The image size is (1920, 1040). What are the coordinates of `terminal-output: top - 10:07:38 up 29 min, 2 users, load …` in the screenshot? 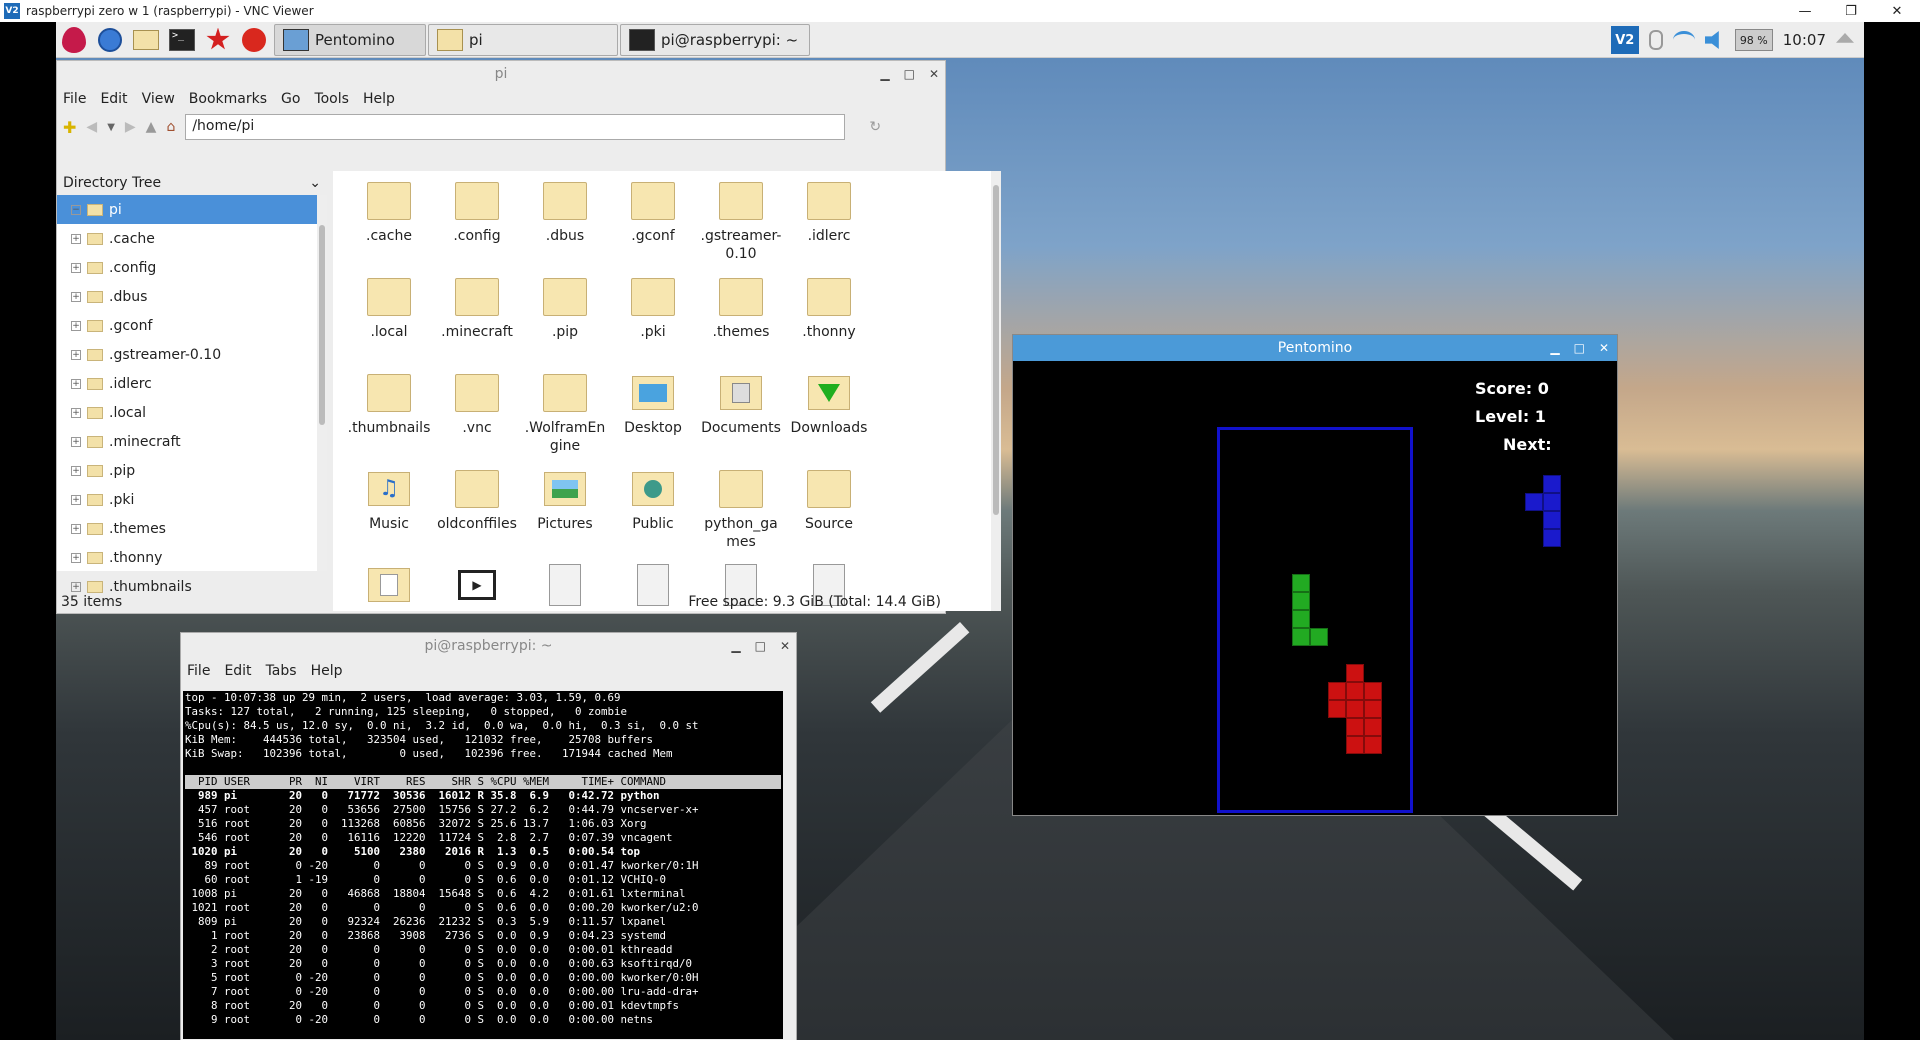 It's located at (483, 865).